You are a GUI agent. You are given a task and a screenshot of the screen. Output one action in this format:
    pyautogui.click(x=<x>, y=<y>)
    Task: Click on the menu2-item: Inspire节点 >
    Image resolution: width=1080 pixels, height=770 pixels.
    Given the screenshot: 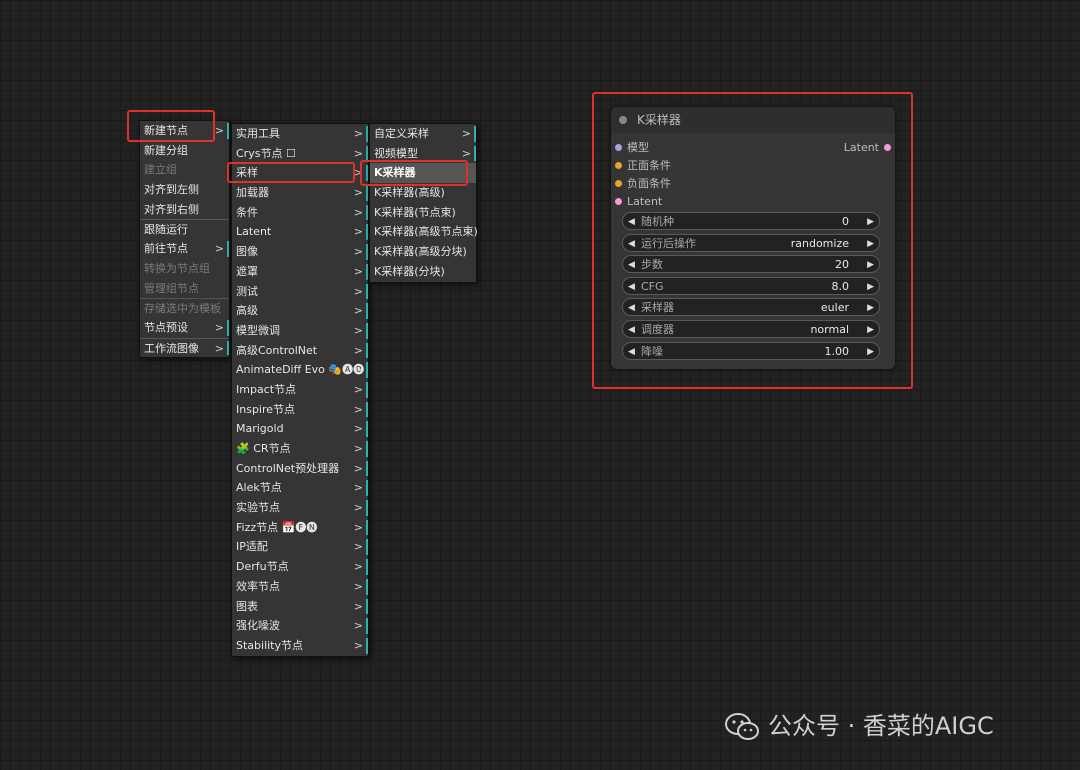 What is the action you would take?
    pyautogui.click(x=300, y=410)
    